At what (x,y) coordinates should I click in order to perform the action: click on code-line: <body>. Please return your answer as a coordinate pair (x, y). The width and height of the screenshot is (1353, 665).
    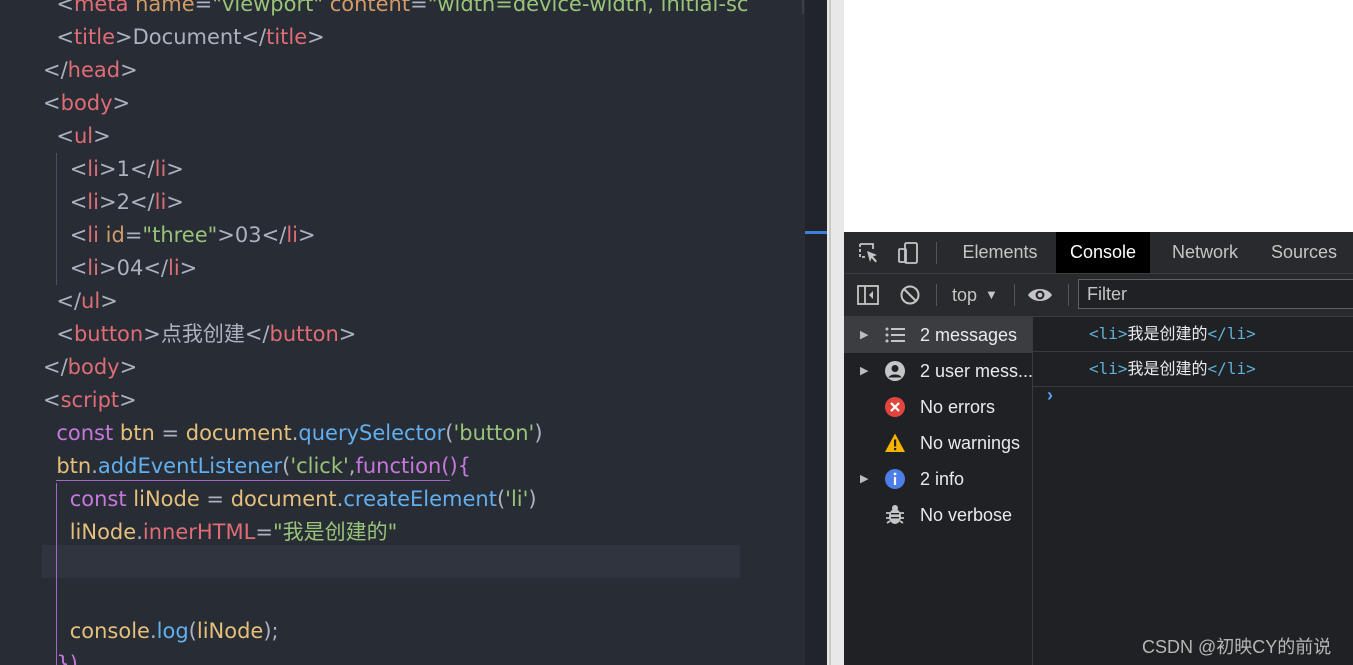
    Looking at the image, I should click on (402, 103).